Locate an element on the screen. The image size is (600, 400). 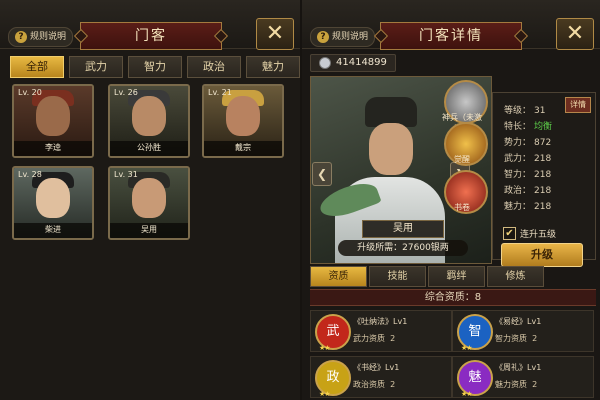
tab-aptitude: 资质 is located at coordinates (338, 276).